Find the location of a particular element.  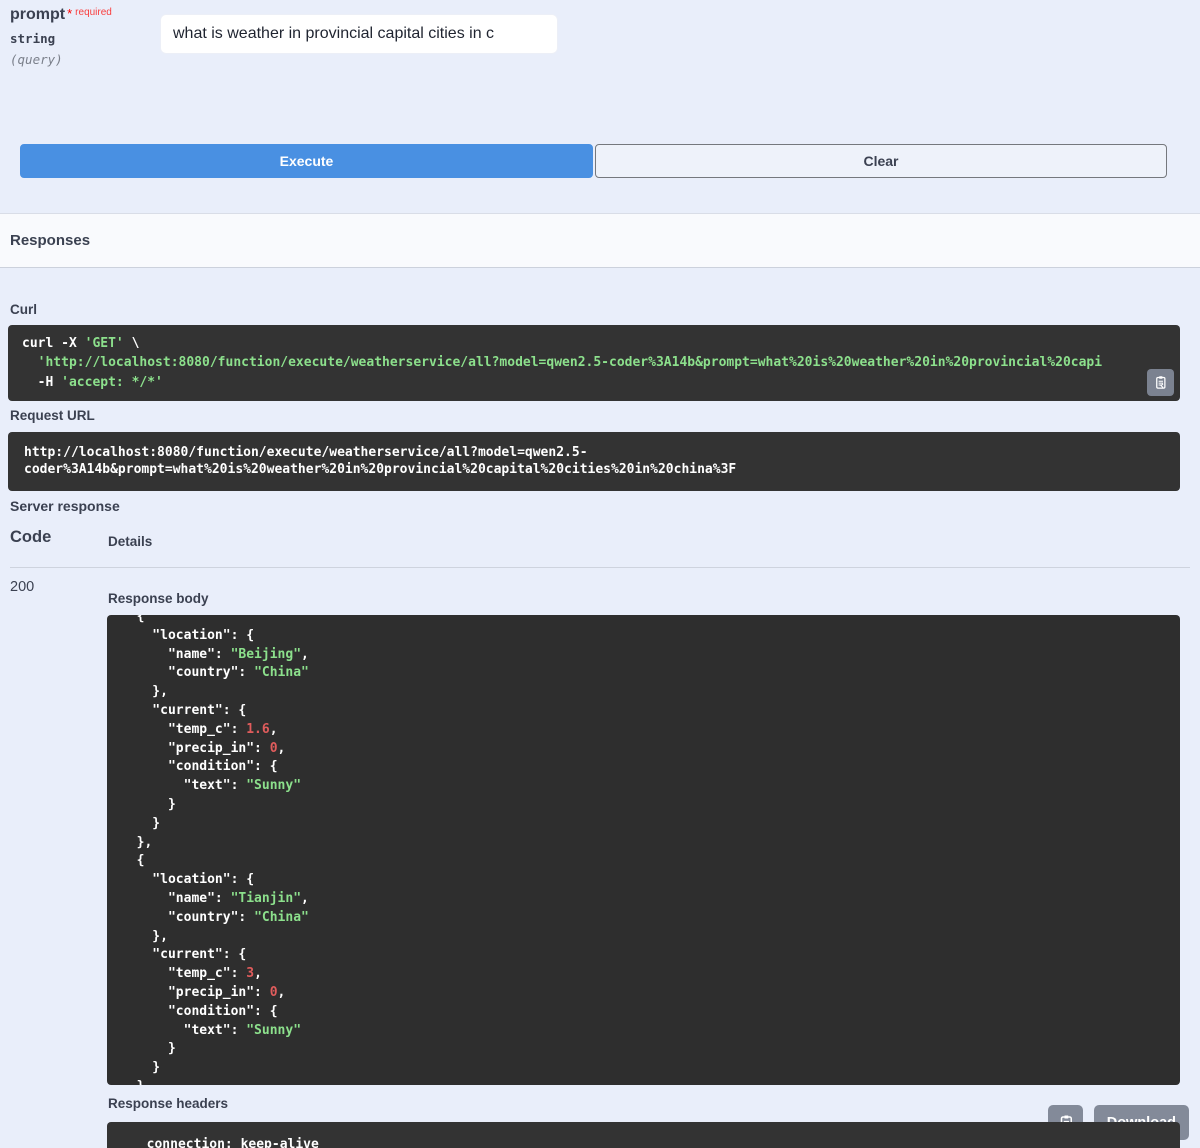

required-label: required is located at coordinates (93, 12).